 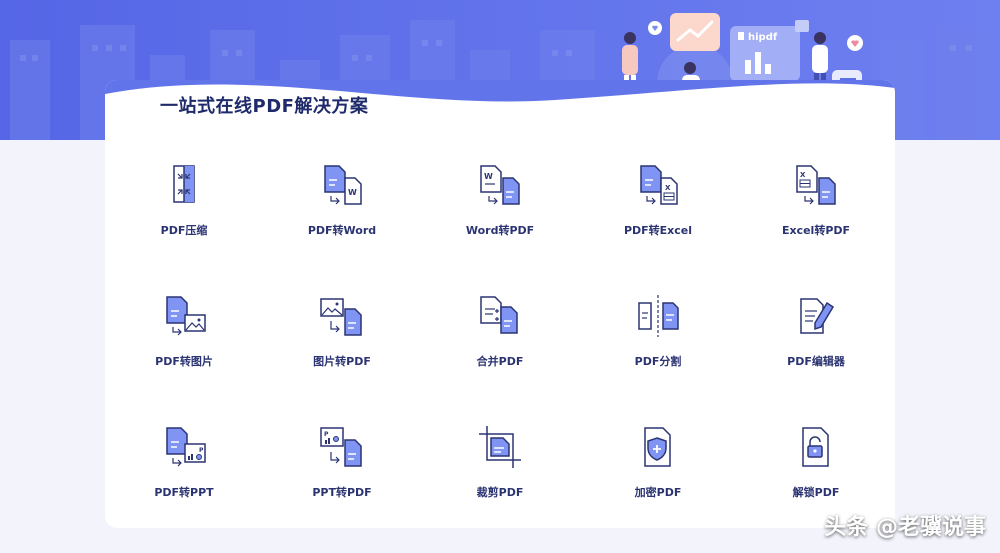 What do you see at coordinates (816, 230) in the screenshot?
I see `tool-label: Excel转PDF` at bounding box center [816, 230].